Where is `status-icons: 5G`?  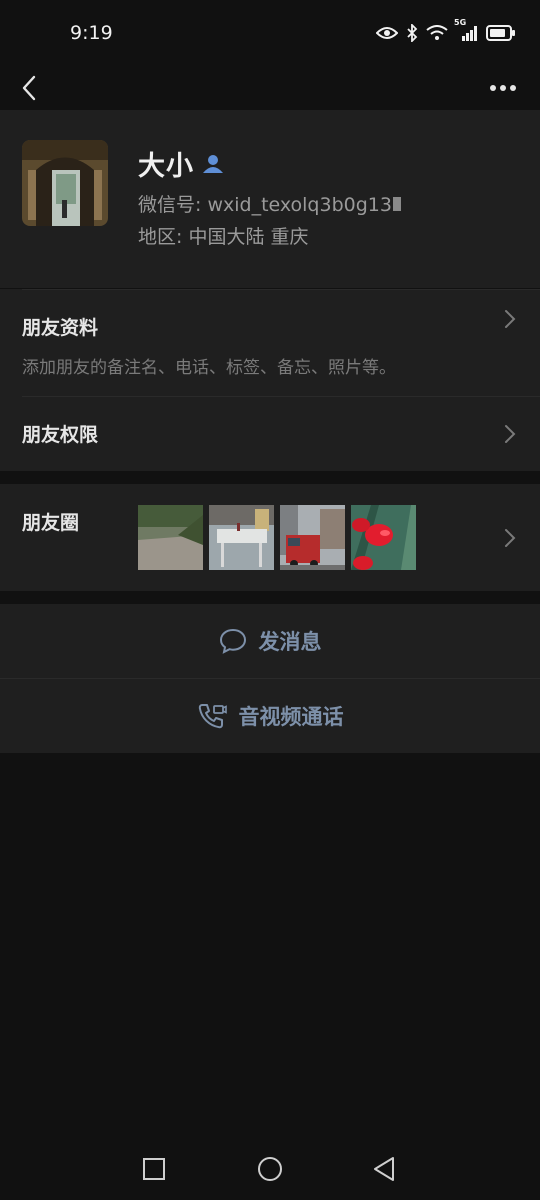 status-icons: 5G is located at coordinates (446, 30).